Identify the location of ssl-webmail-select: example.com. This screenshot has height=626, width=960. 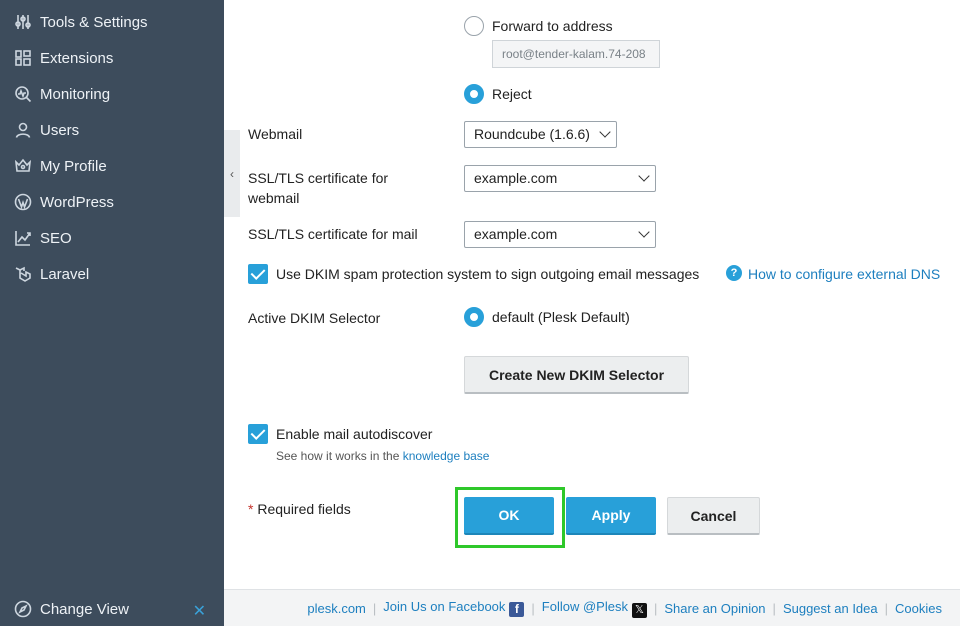
(560, 178).